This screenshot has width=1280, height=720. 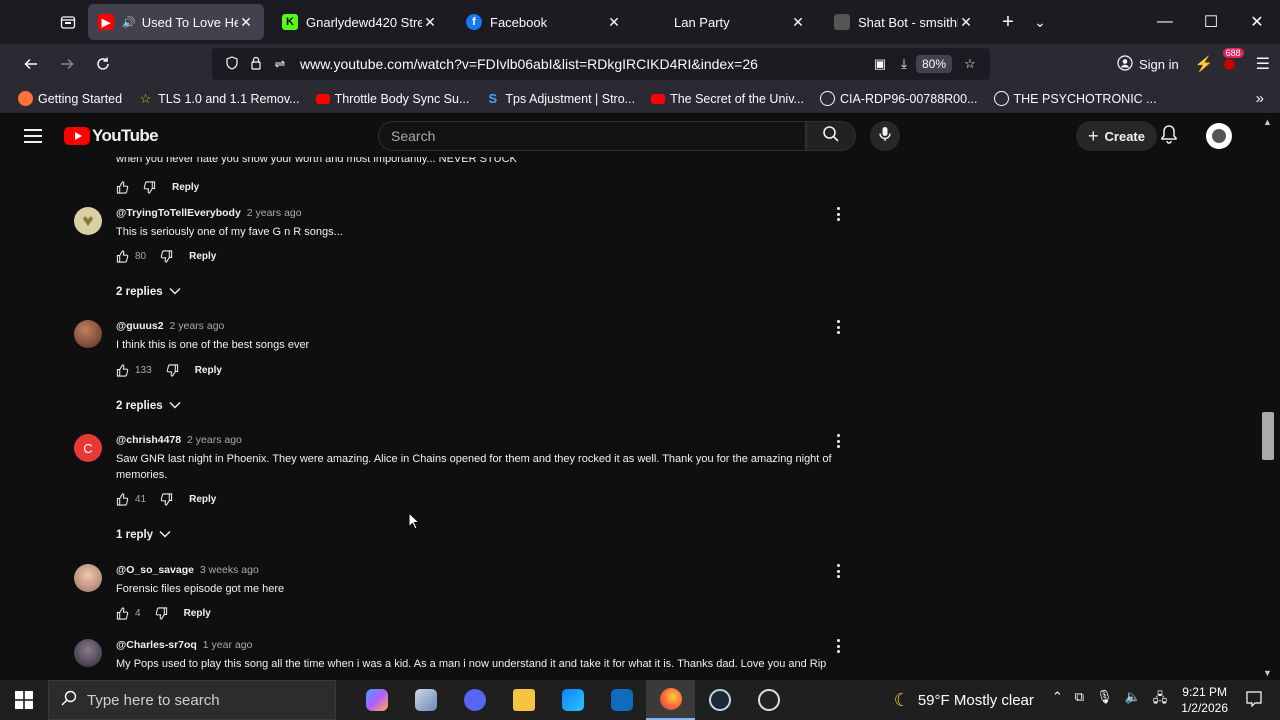 What do you see at coordinates (143, 535) in the screenshot?
I see `show-replies-button: 1 reply` at bounding box center [143, 535].